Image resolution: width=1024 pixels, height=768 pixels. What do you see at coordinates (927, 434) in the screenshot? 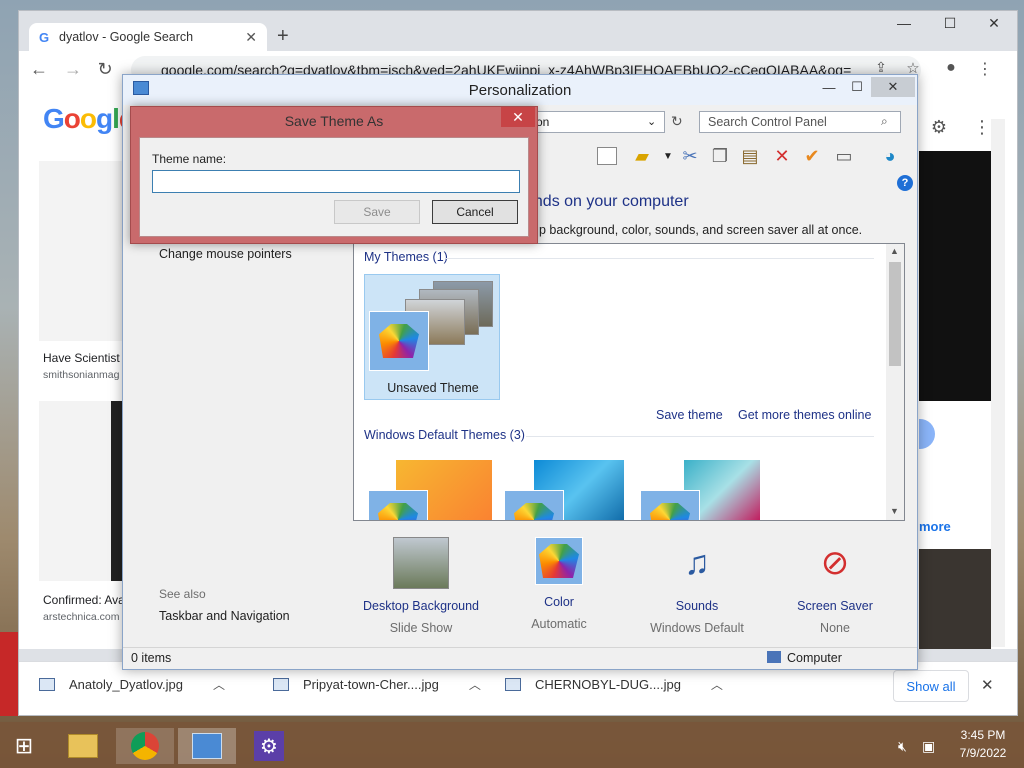
I see `preview-button` at bounding box center [927, 434].